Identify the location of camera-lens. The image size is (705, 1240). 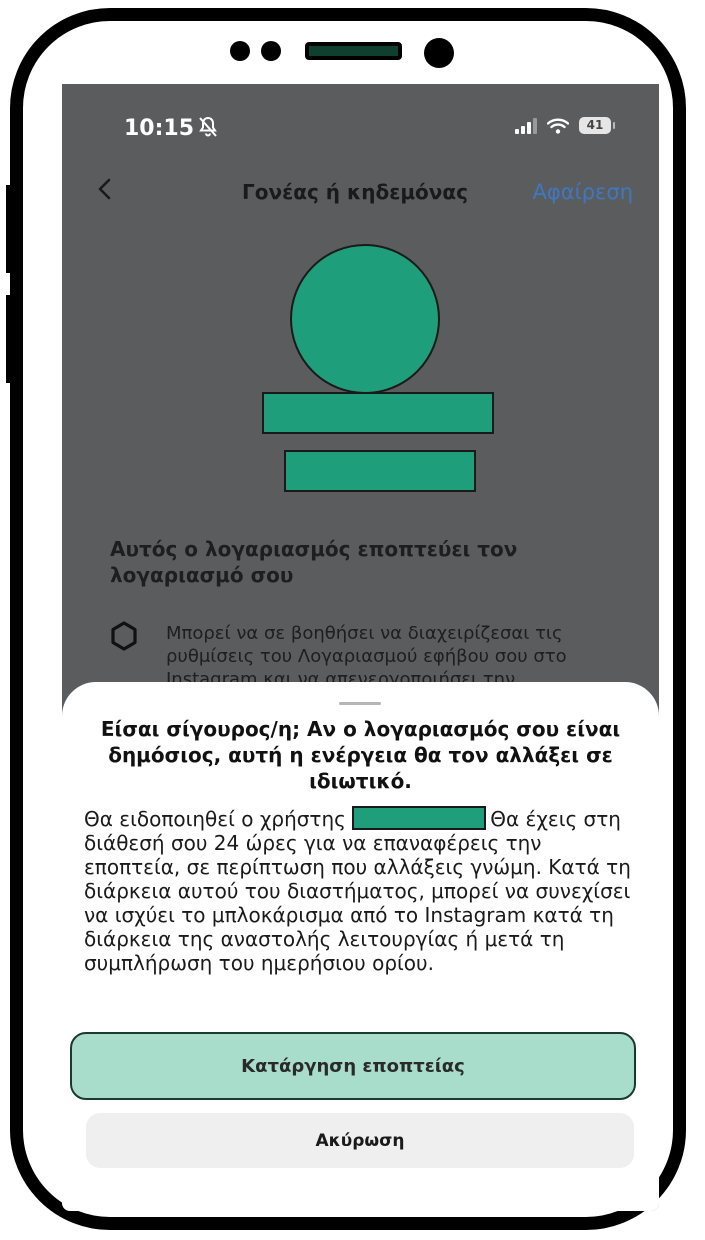
(439, 53).